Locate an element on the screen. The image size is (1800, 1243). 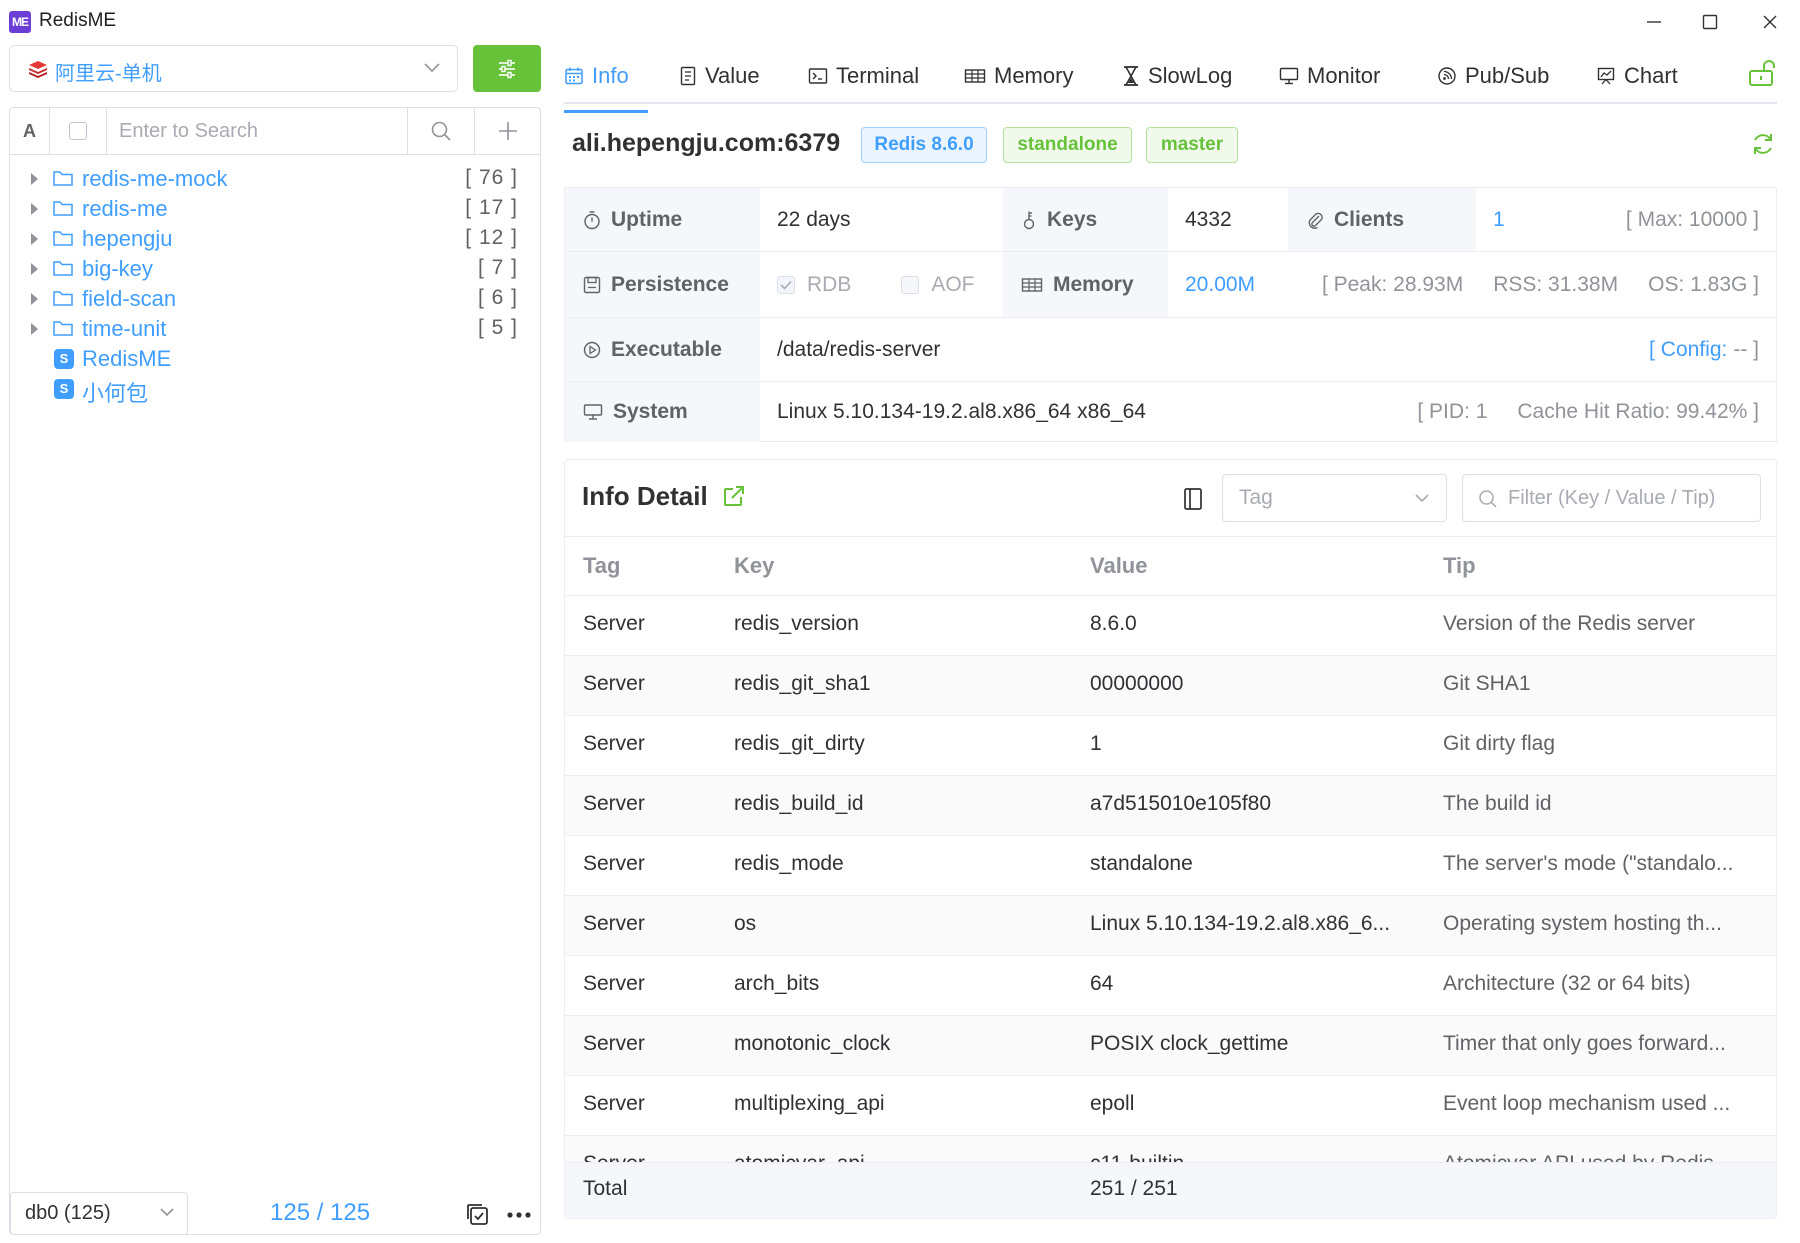
plus-icon is located at coordinates (507, 131).